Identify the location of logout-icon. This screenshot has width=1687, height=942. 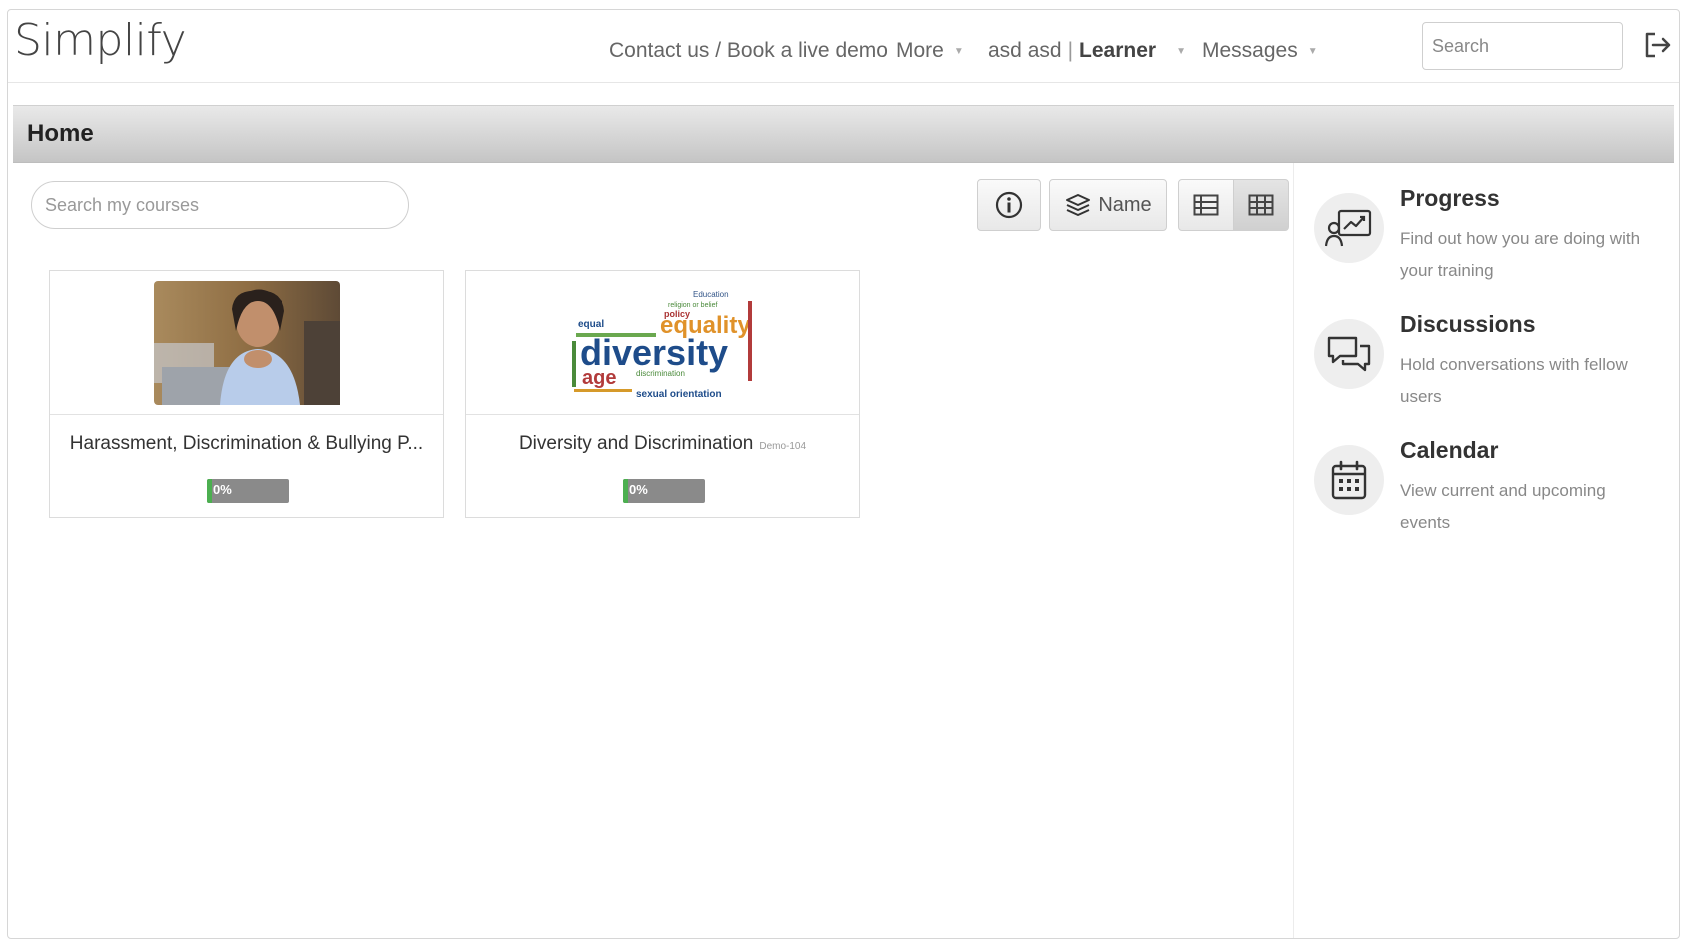
(1658, 45).